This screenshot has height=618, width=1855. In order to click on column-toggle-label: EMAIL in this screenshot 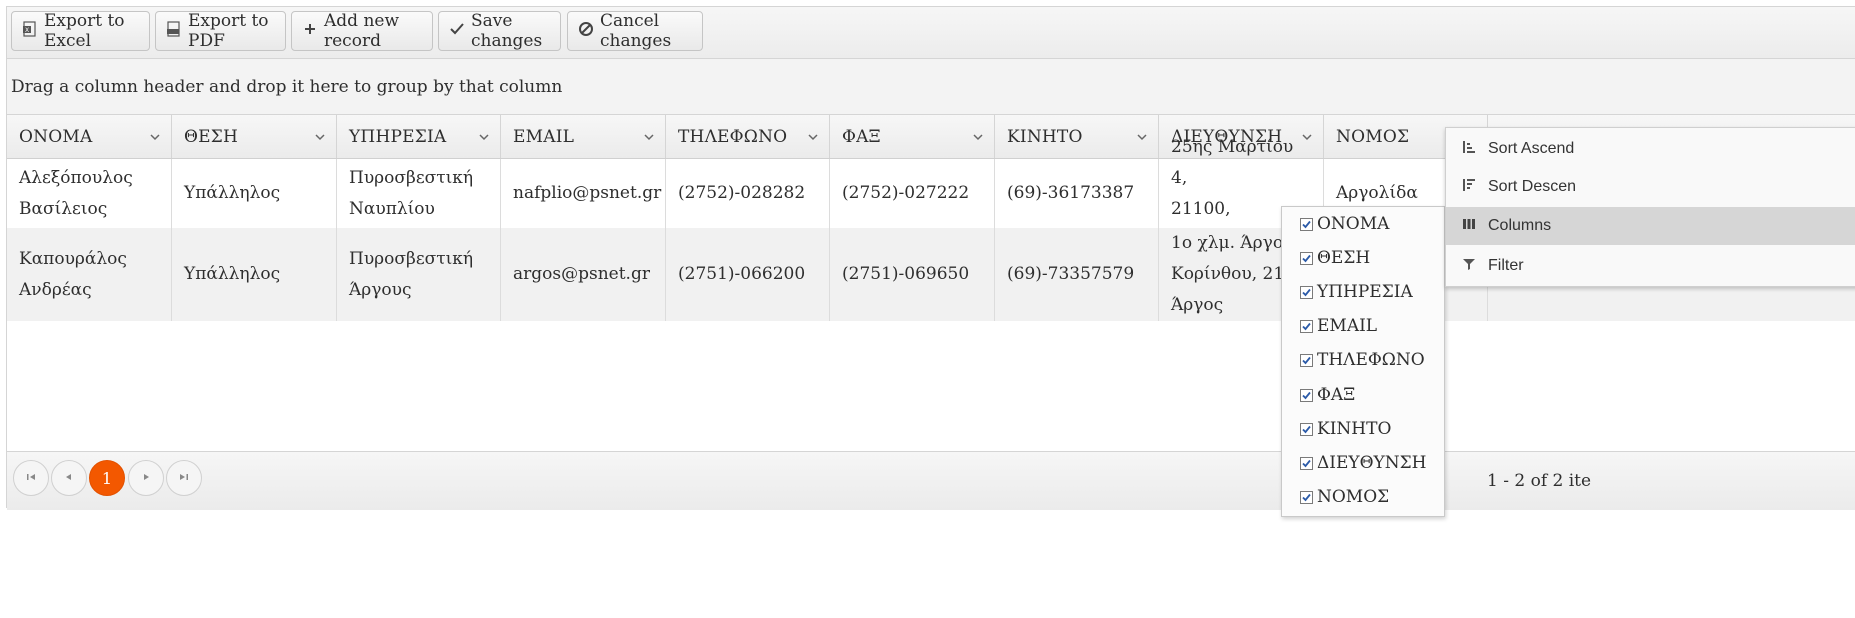, I will do `click(1347, 326)`.